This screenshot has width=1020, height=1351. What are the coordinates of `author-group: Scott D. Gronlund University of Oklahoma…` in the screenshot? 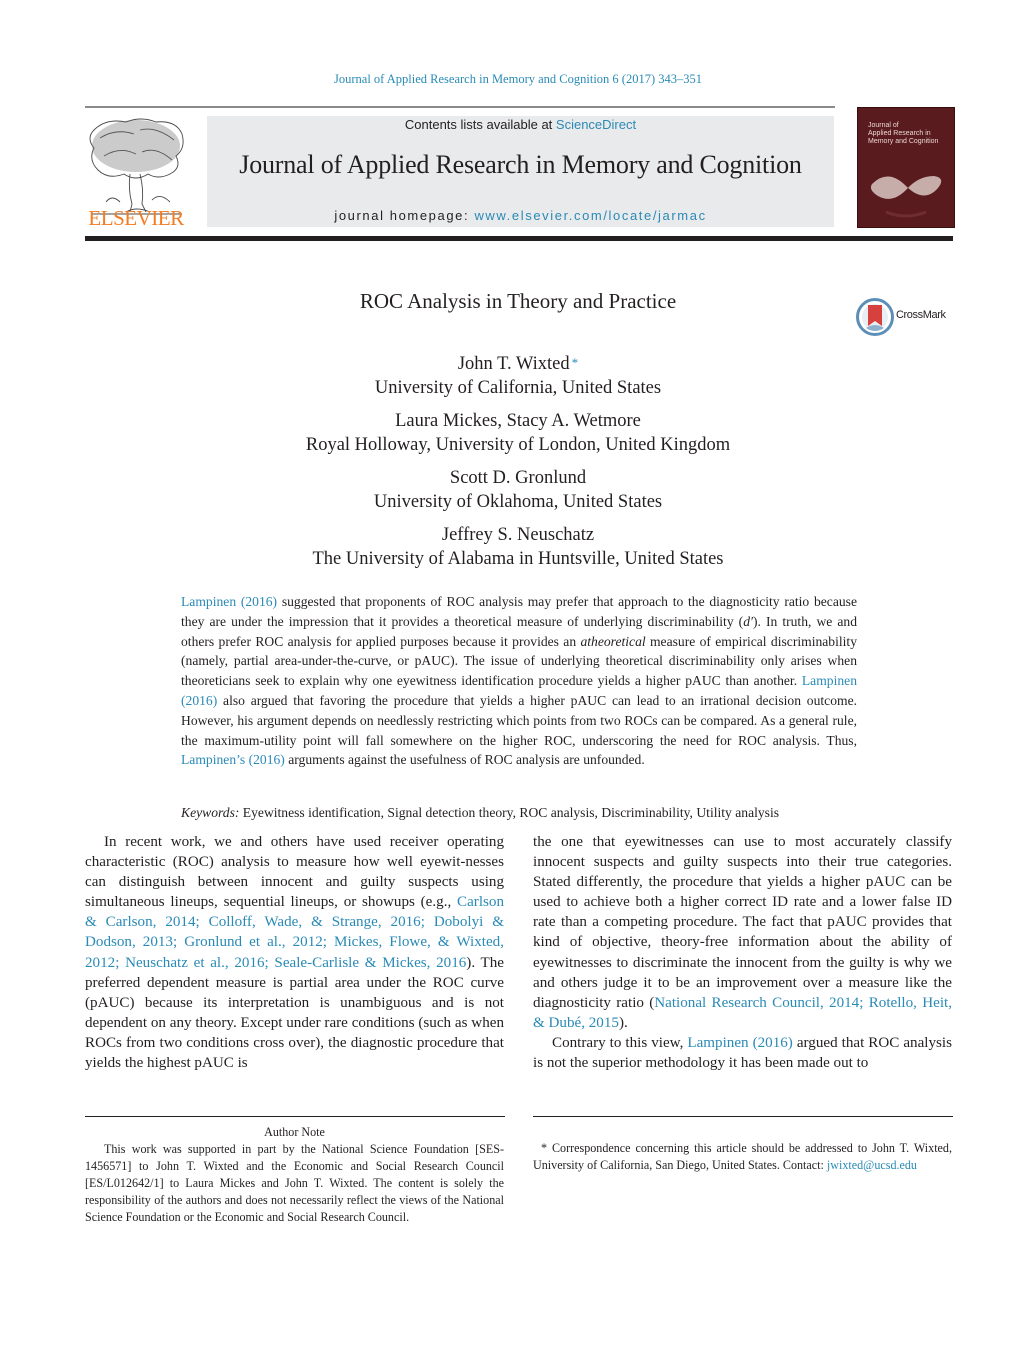 It's located at (510, 490).